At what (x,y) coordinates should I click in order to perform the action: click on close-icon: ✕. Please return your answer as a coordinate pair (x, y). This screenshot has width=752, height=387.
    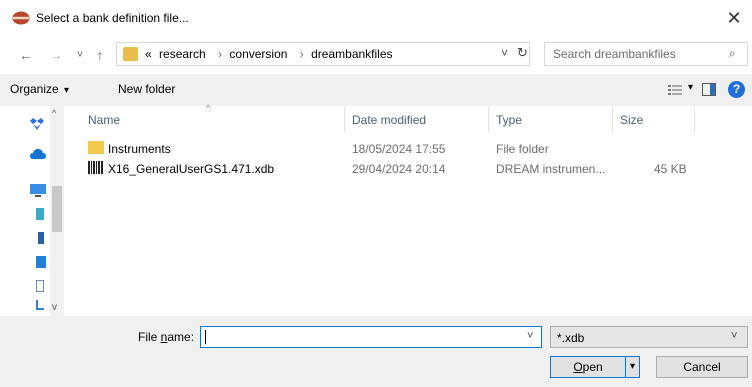
    Looking at the image, I should click on (734, 18).